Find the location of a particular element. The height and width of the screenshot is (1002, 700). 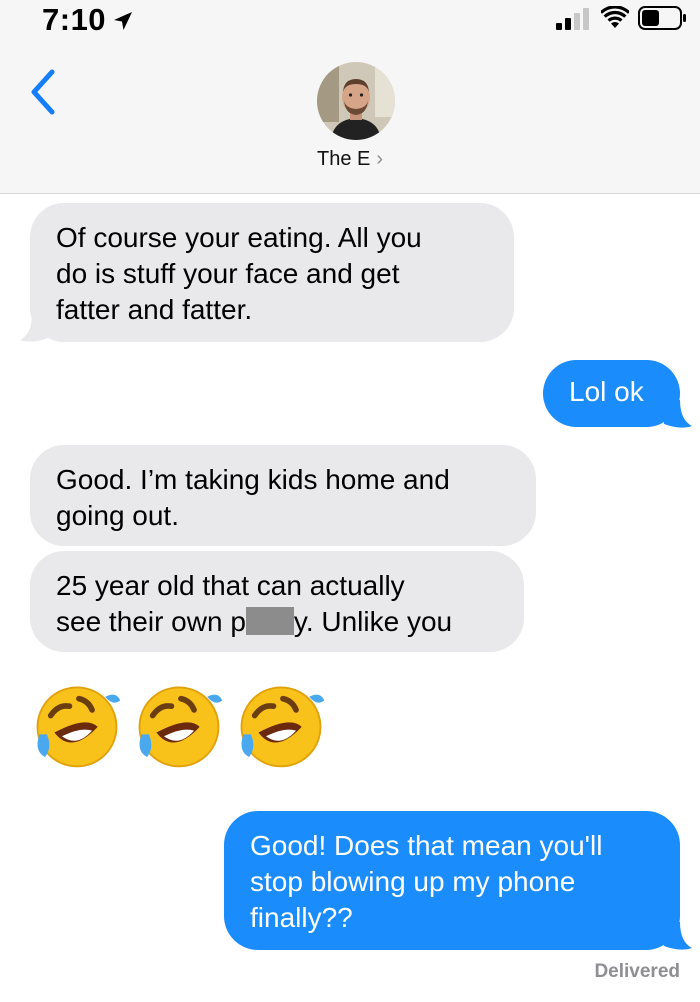

contact-title-row: The E › is located at coordinates (350, 159).